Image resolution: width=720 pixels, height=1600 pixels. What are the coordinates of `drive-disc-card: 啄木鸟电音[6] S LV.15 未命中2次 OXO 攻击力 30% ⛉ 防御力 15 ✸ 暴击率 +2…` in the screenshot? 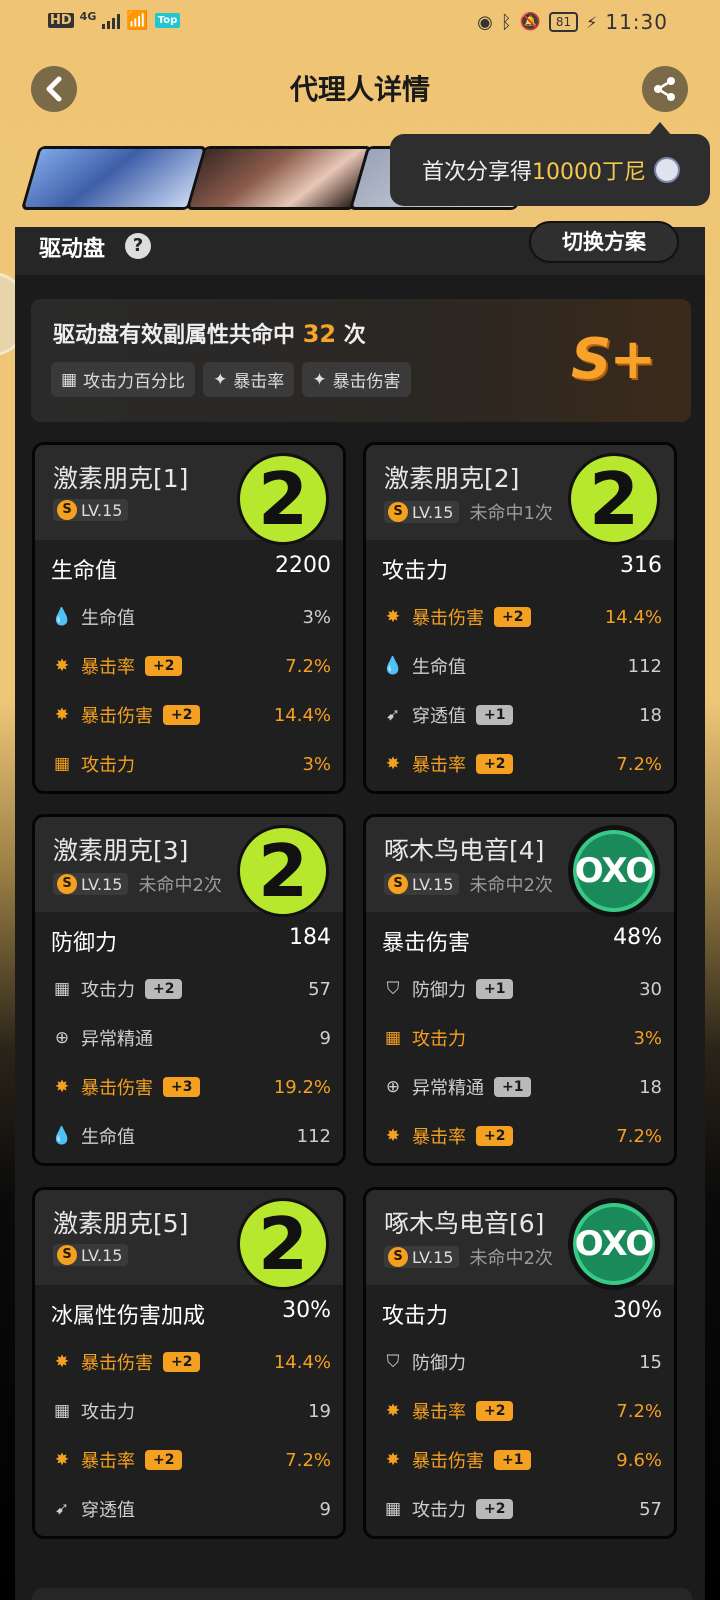 It's located at (520, 1363).